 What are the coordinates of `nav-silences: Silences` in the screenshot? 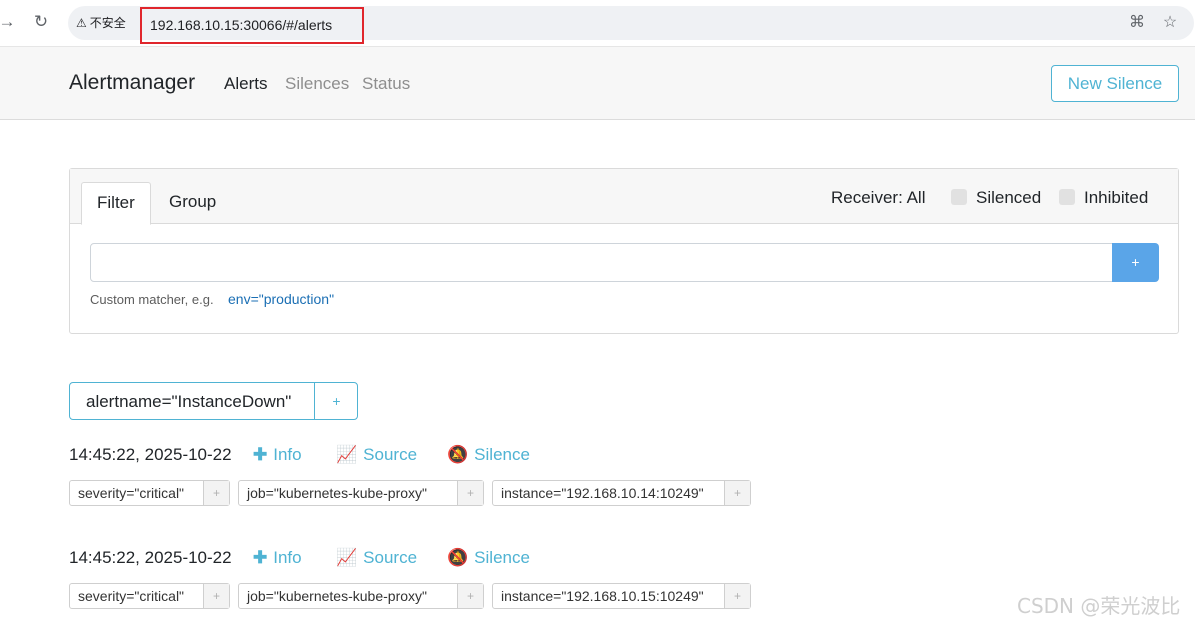 It's located at (317, 84).